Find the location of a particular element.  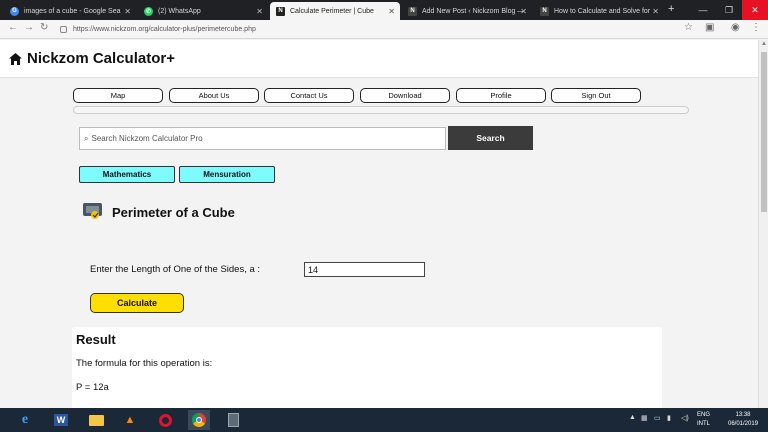

chrome-icon is located at coordinates (199, 420).